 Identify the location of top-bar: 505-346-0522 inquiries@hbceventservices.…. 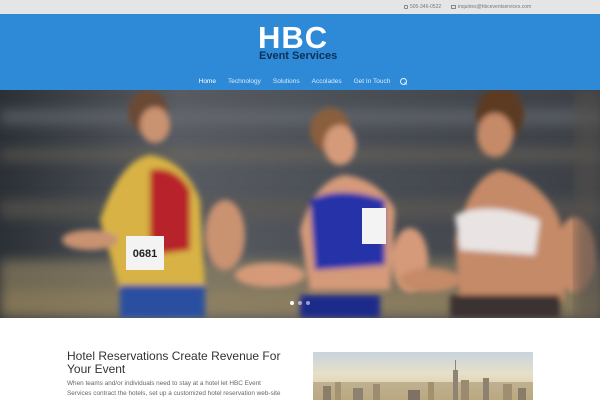
(300, 7).